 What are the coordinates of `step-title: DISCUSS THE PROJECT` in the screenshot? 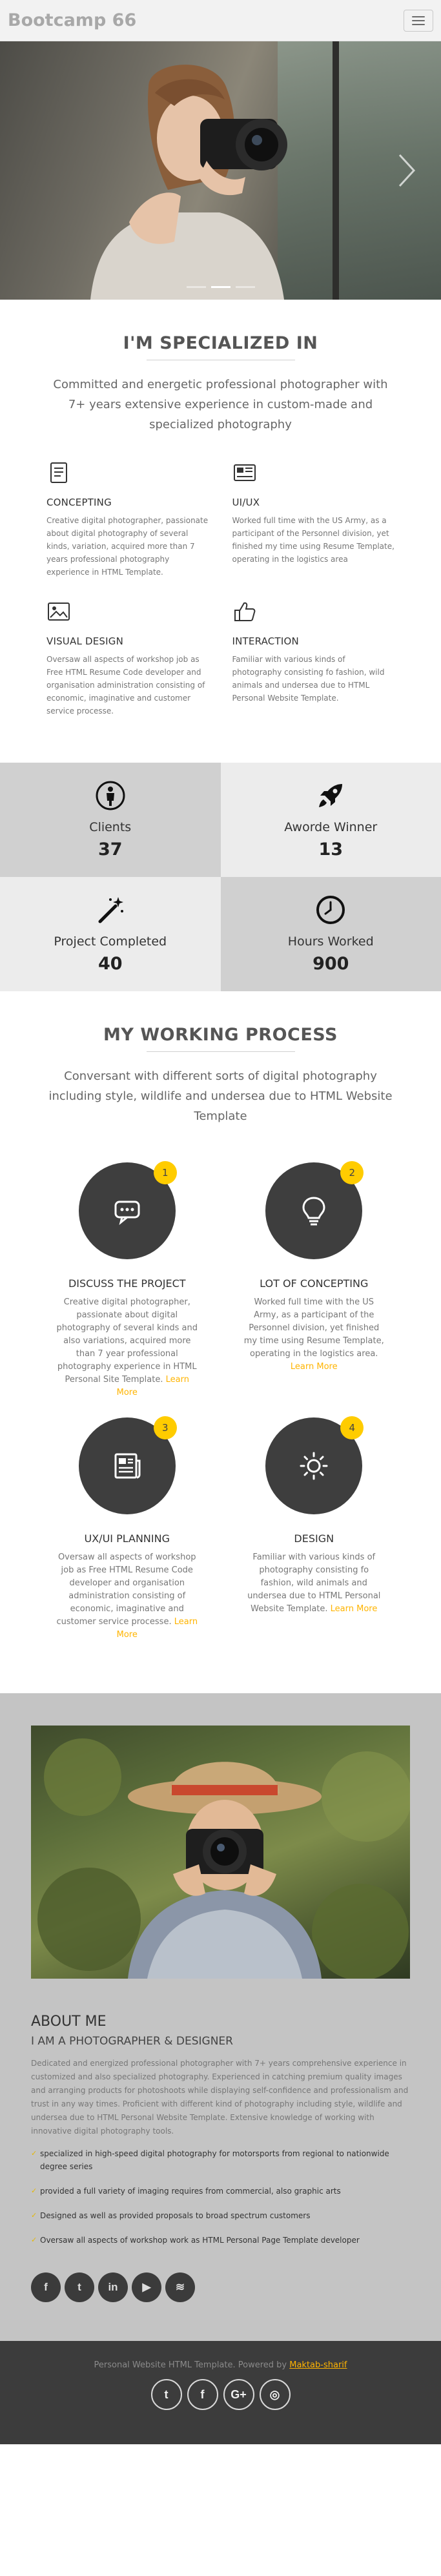 It's located at (127, 1283).